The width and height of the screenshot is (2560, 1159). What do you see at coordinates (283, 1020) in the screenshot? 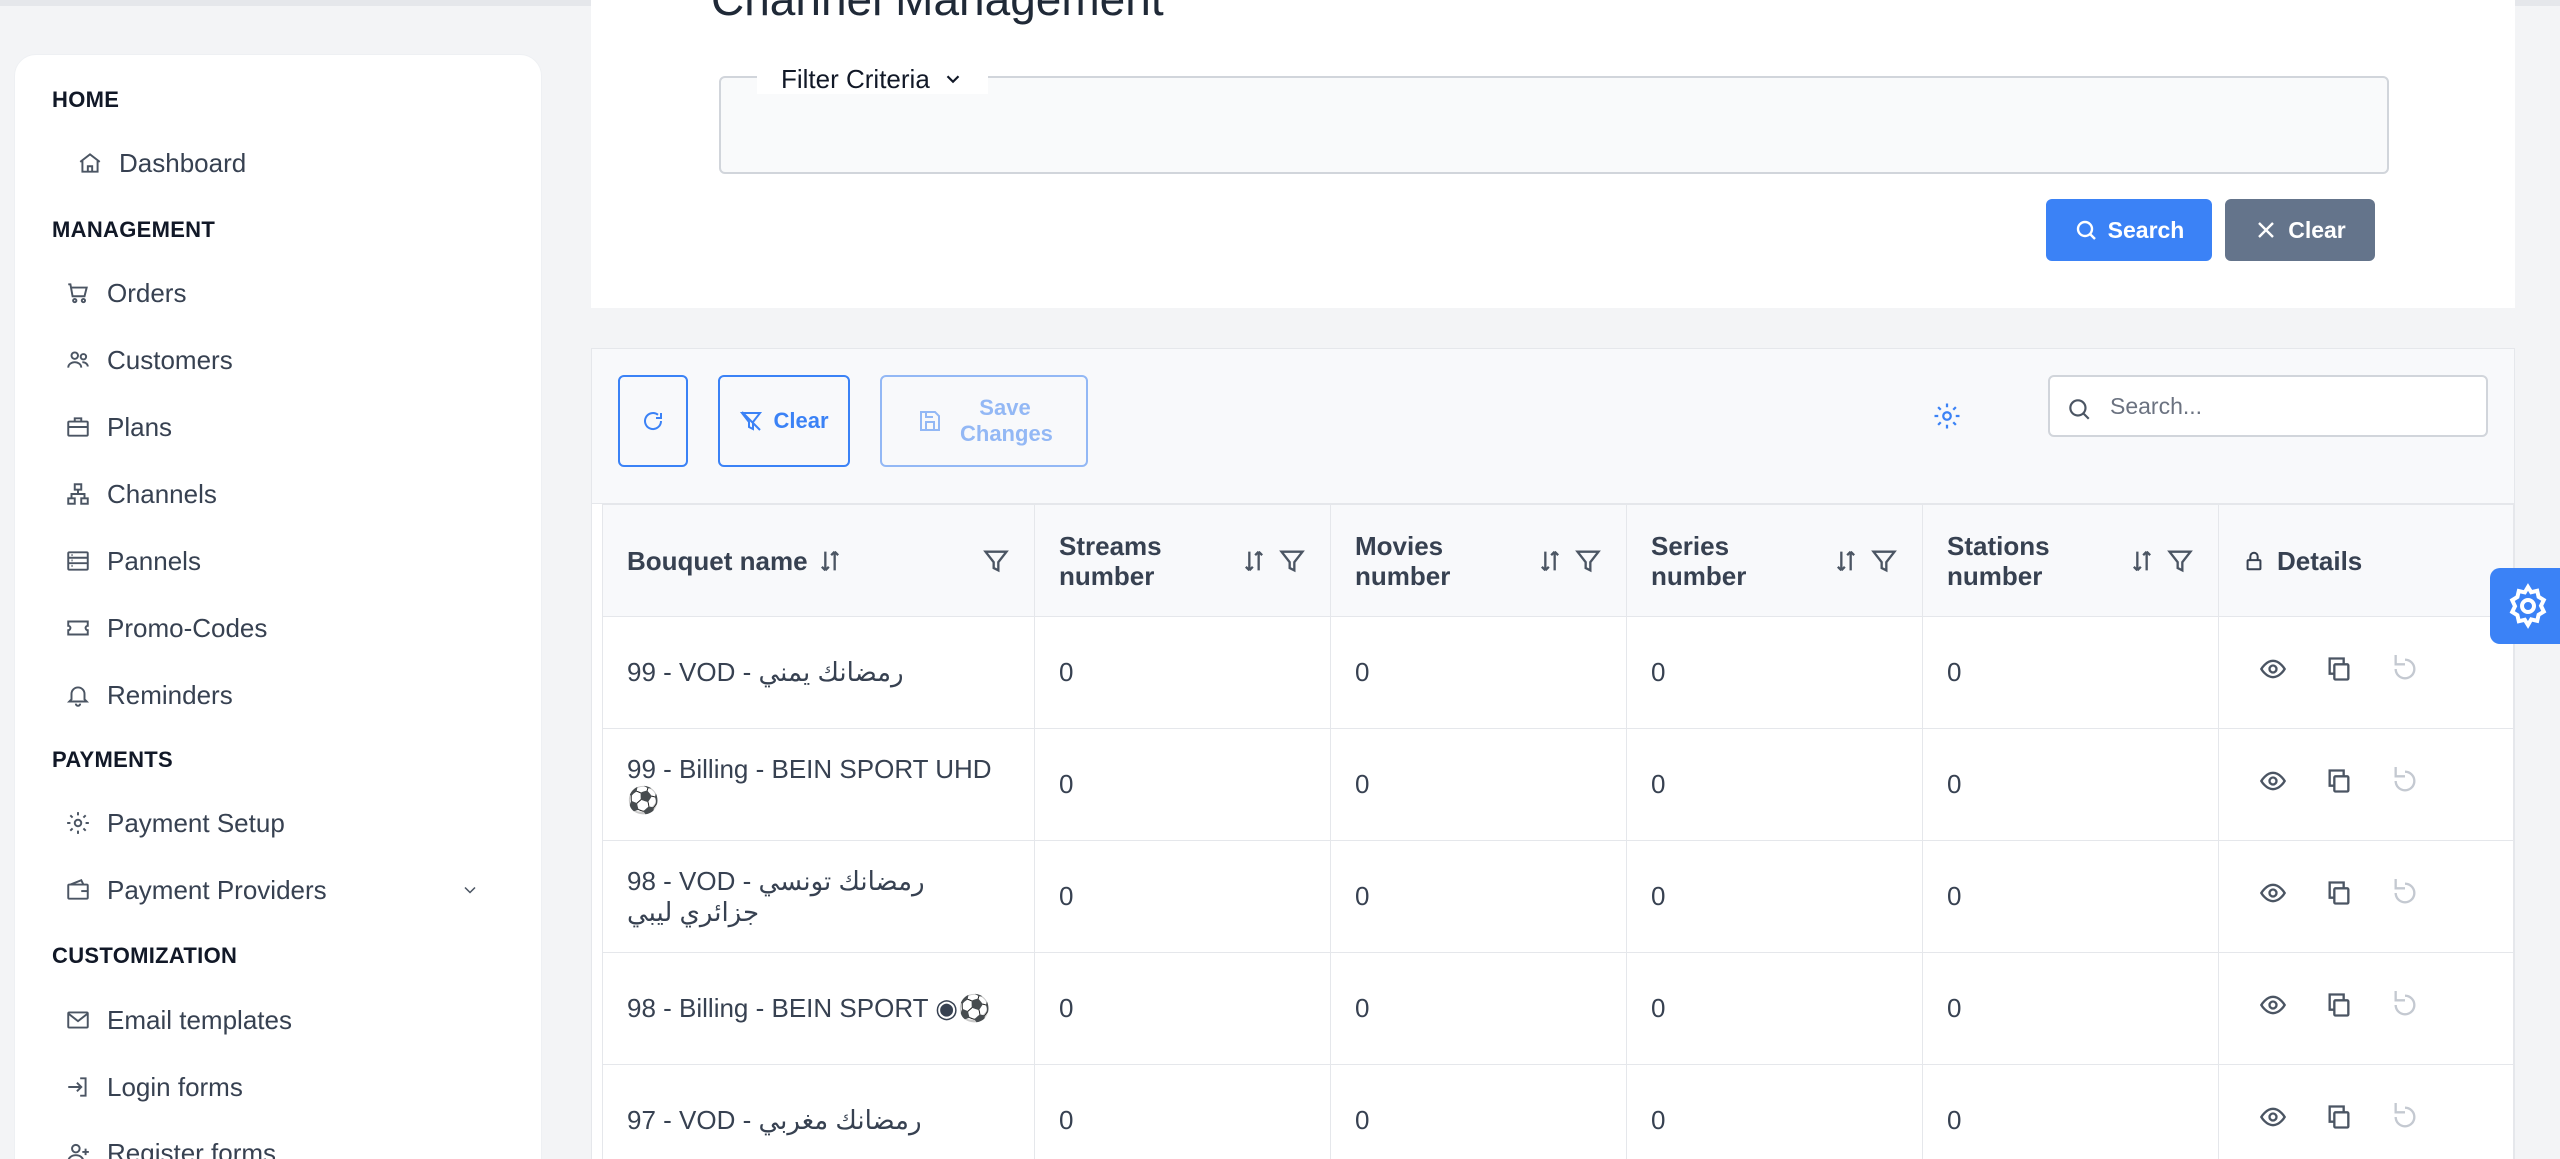
I see `sidebar-item-email-templates: Email templates` at bounding box center [283, 1020].